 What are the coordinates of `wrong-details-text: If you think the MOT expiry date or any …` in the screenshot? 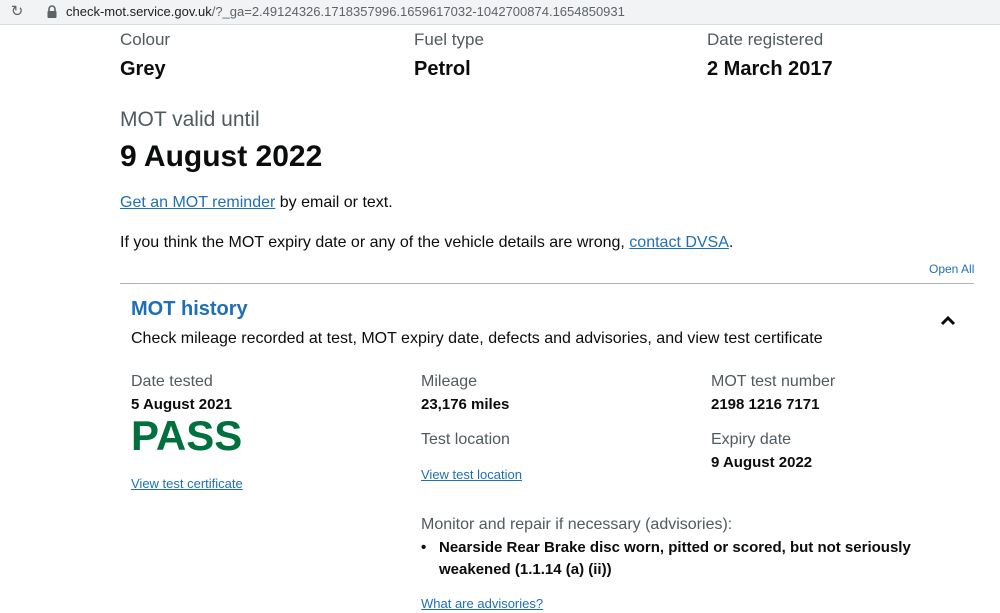 It's located at (375, 242).